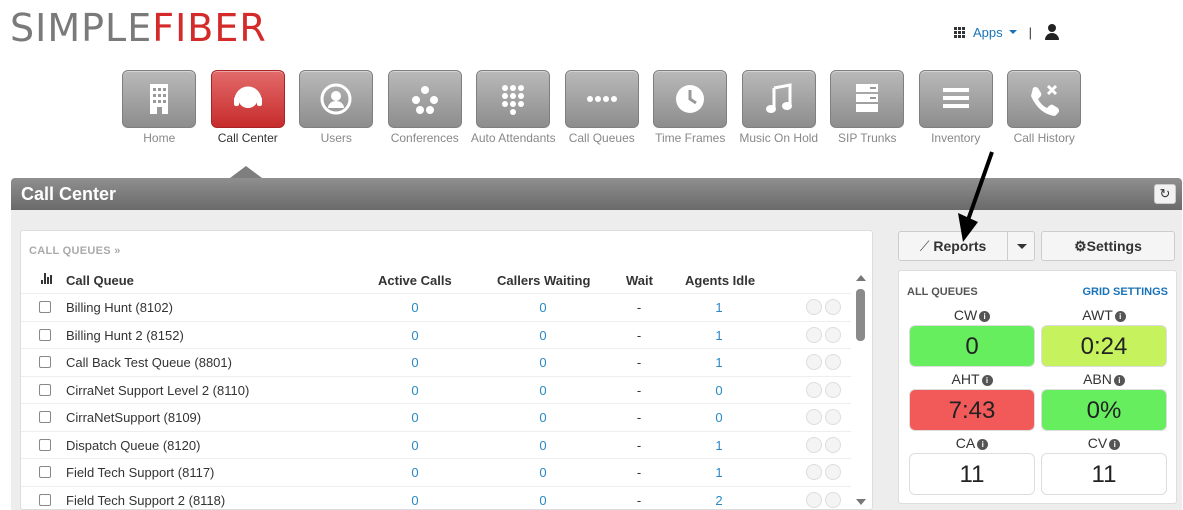  What do you see at coordinates (639, 280) in the screenshot?
I see `col-wait: Wait` at bounding box center [639, 280].